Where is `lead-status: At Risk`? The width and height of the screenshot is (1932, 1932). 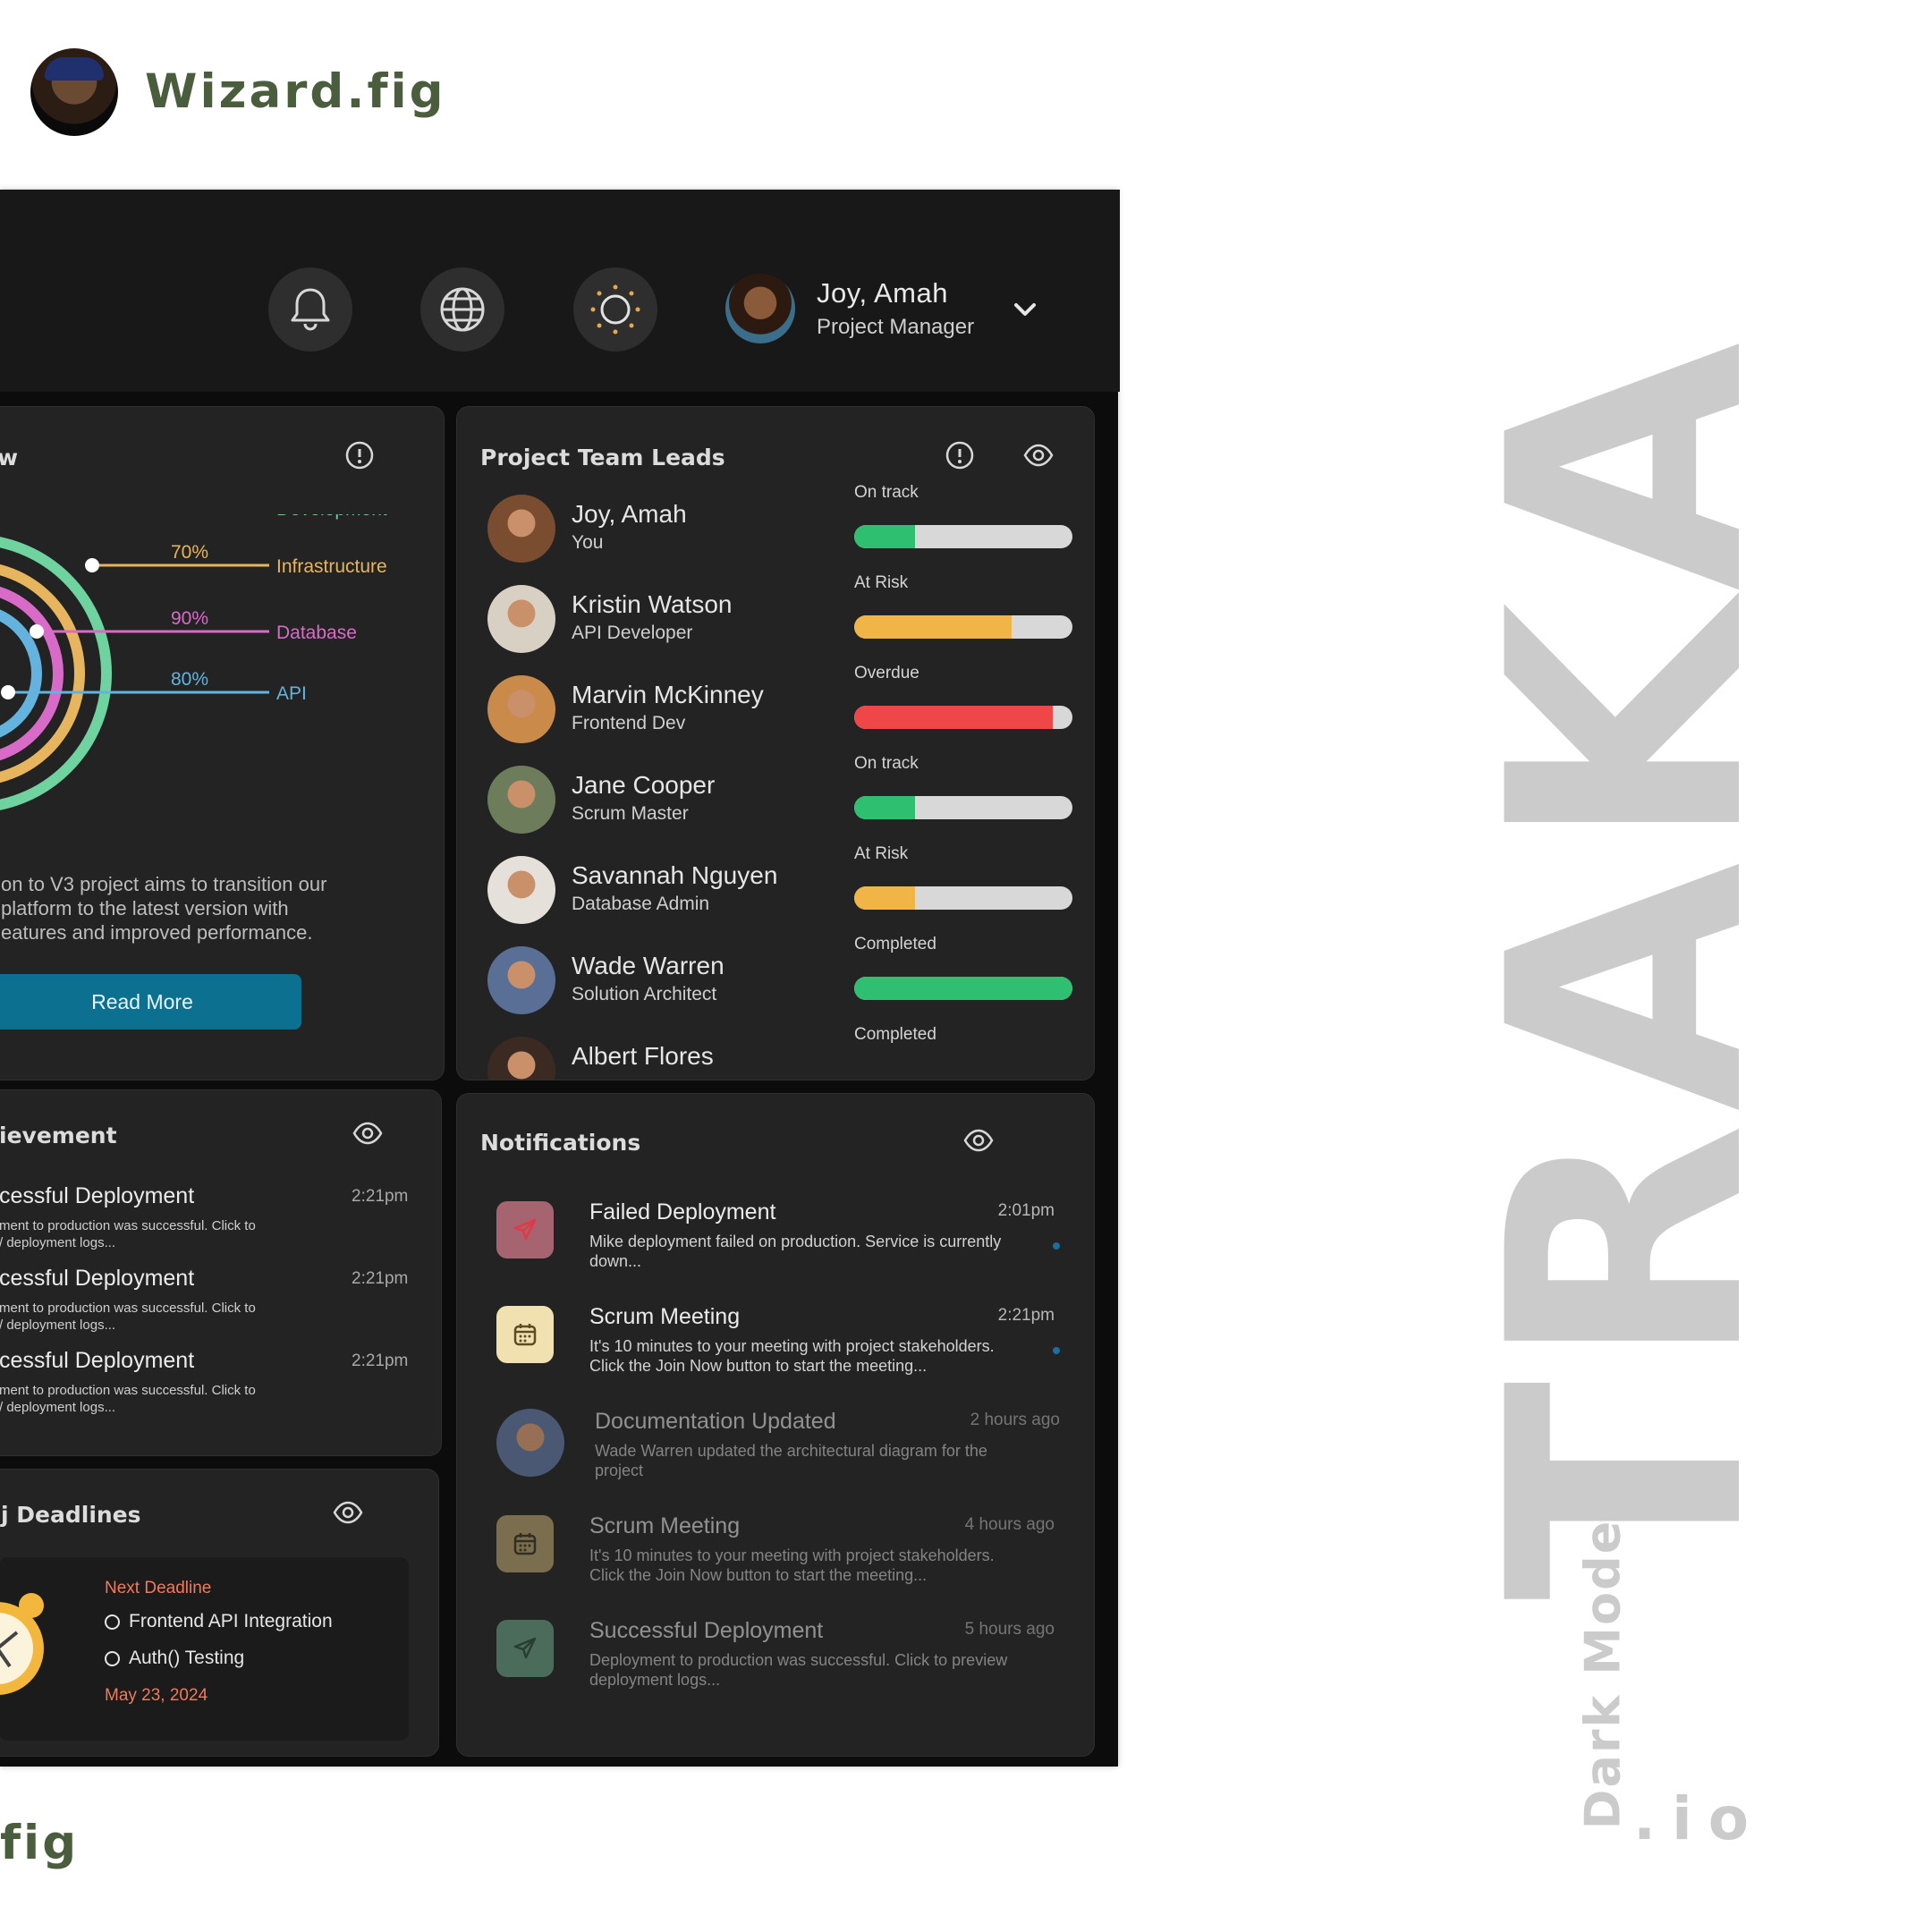 lead-status: At Risk is located at coordinates (881, 853).